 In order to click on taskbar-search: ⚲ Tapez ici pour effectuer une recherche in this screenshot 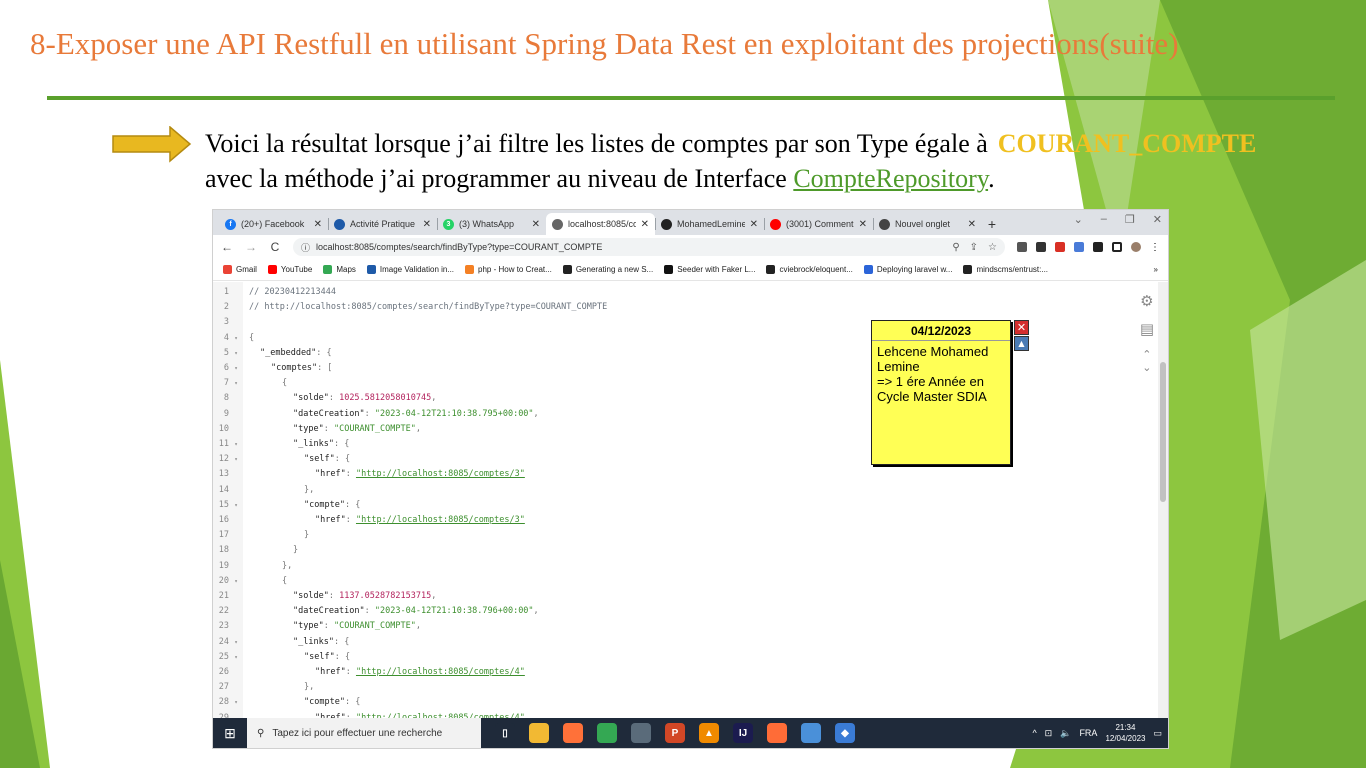, I will do `click(364, 733)`.